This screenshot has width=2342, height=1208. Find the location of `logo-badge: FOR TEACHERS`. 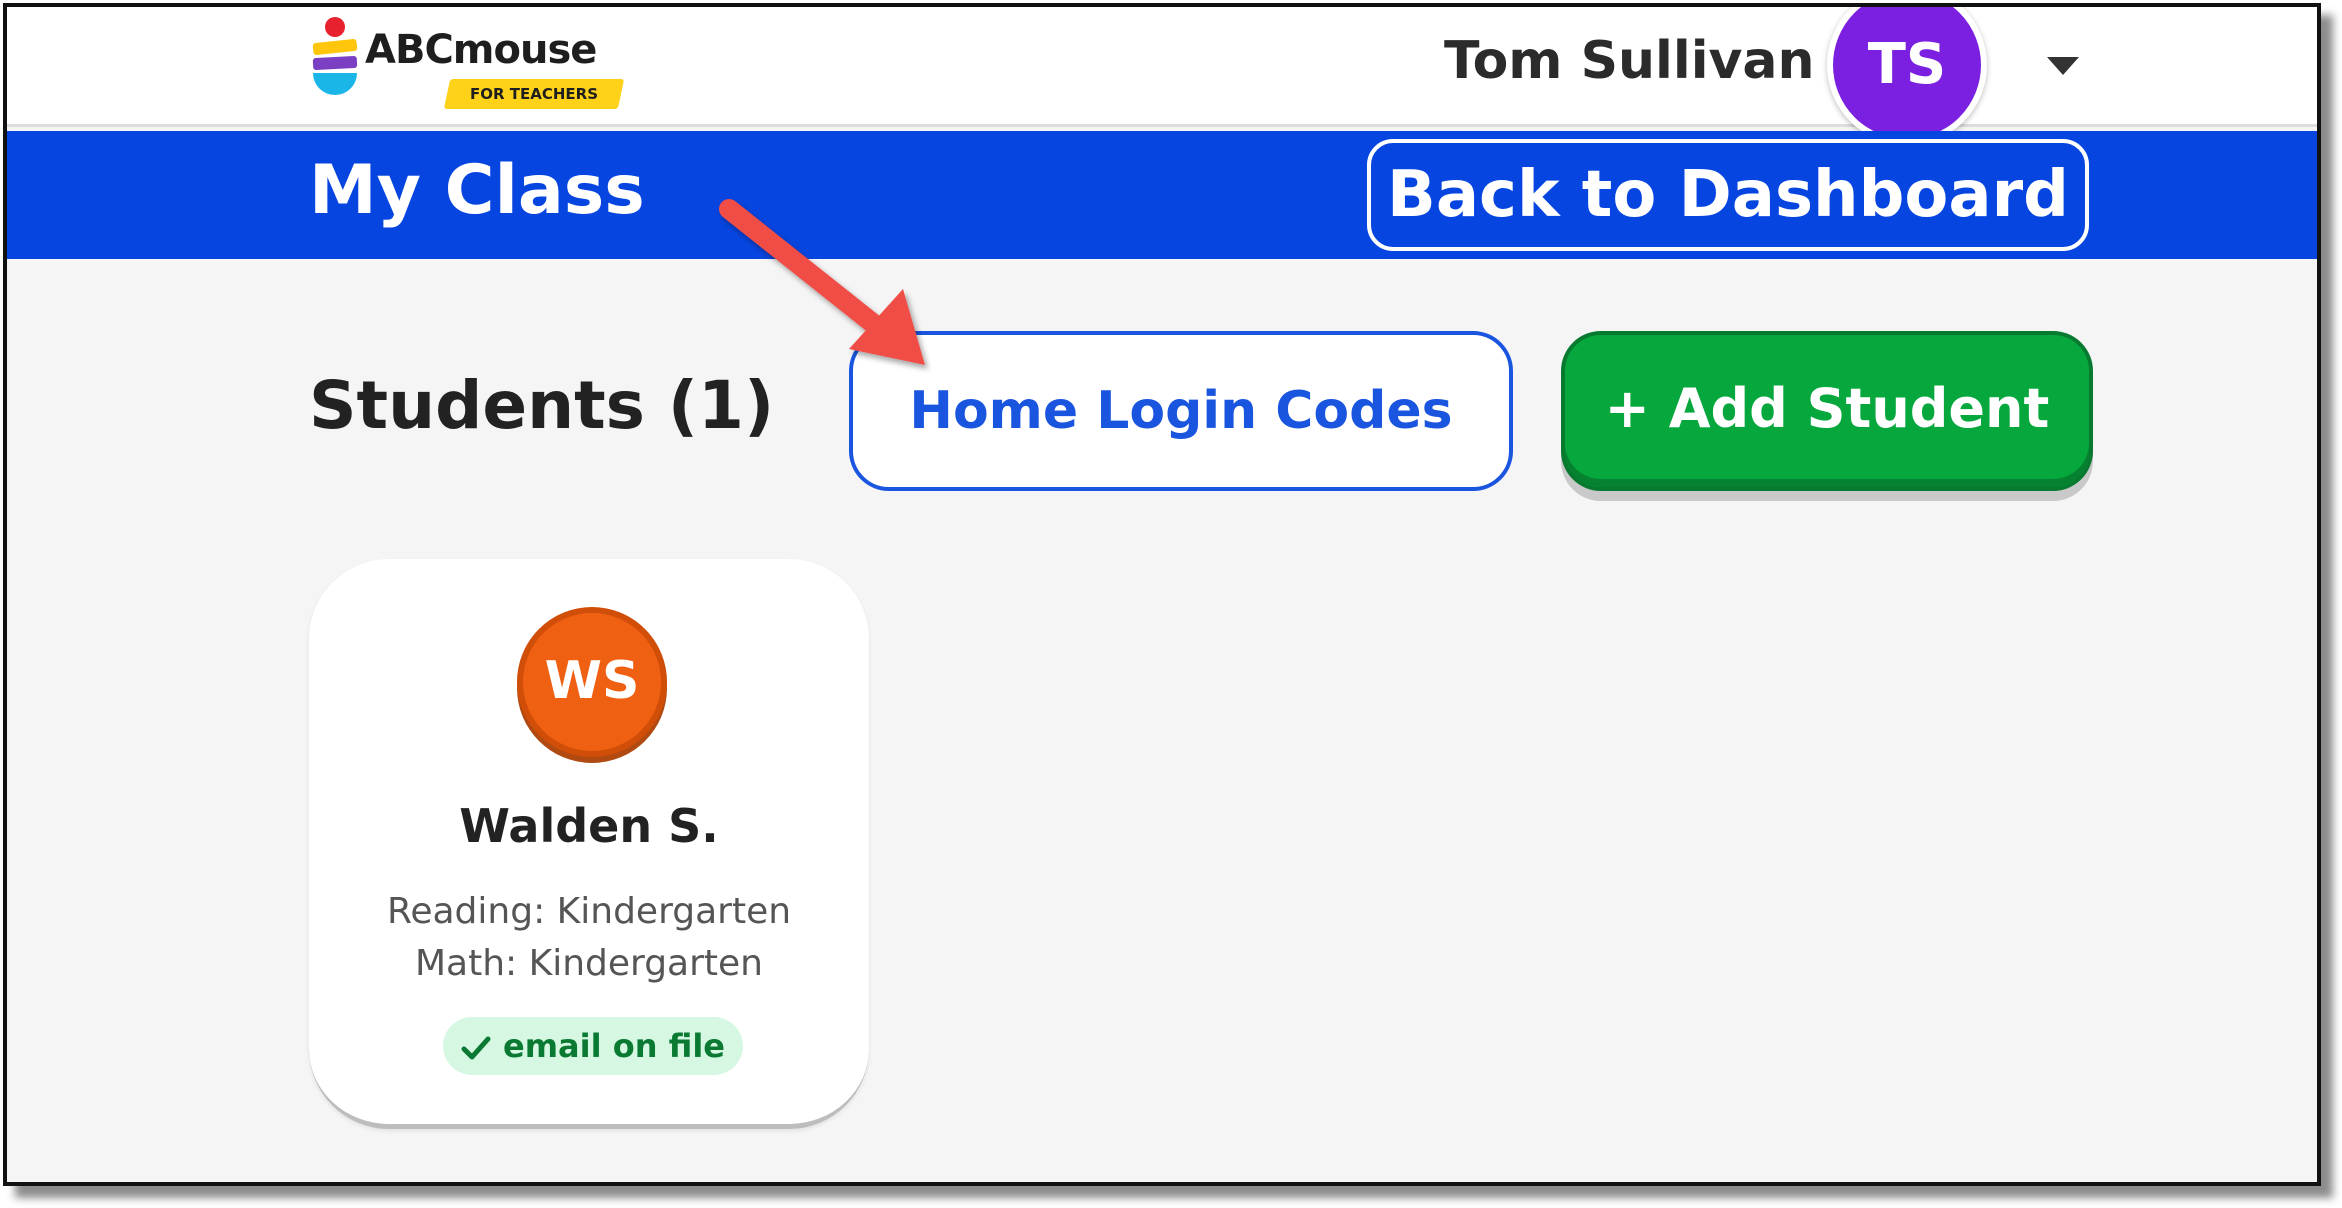

logo-badge: FOR TEACHERS is located at coordinates (534, 94).